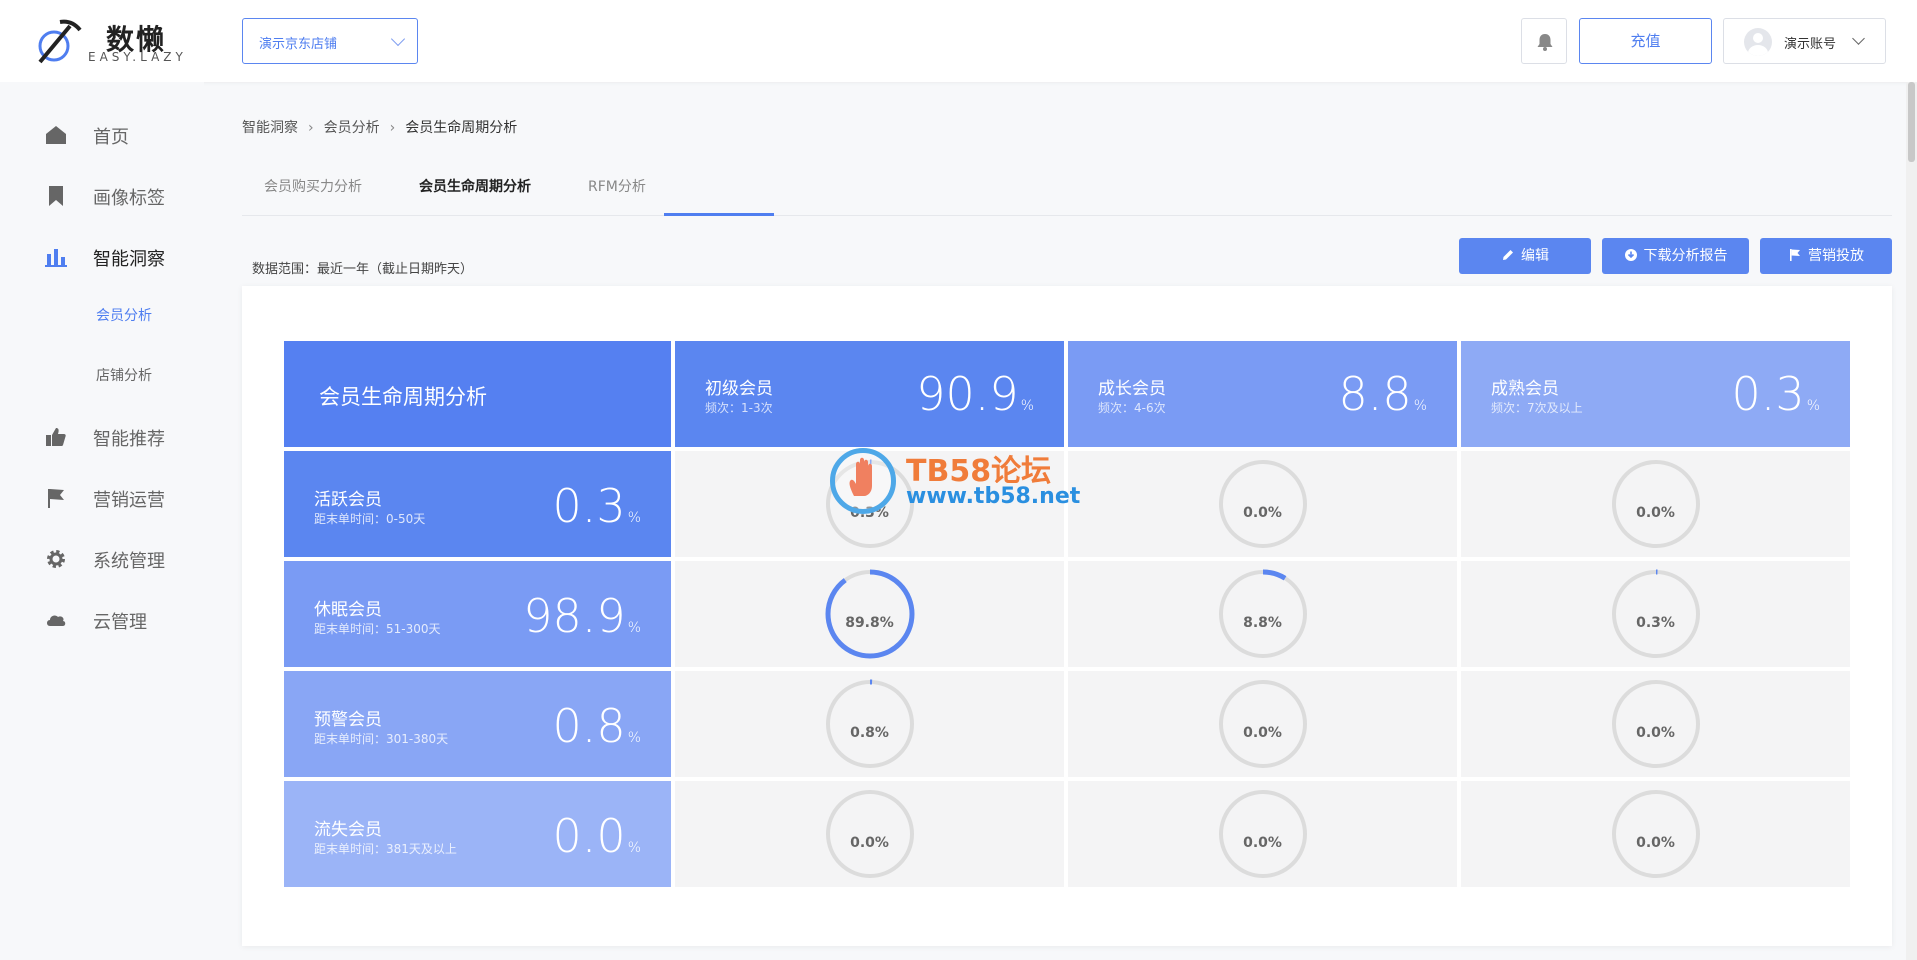 The height and width of the screenshot is (960, 1917). I want to click on bell-icon, so click(1545, 42).